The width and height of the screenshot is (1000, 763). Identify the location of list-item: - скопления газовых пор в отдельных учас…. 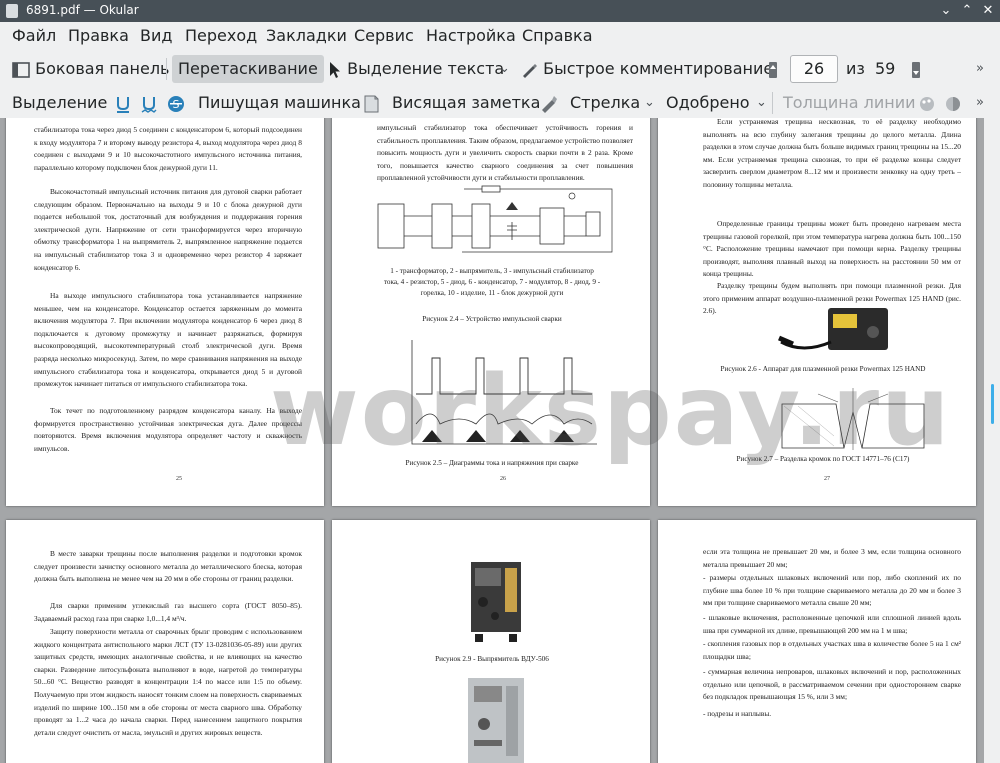
(832, 650).